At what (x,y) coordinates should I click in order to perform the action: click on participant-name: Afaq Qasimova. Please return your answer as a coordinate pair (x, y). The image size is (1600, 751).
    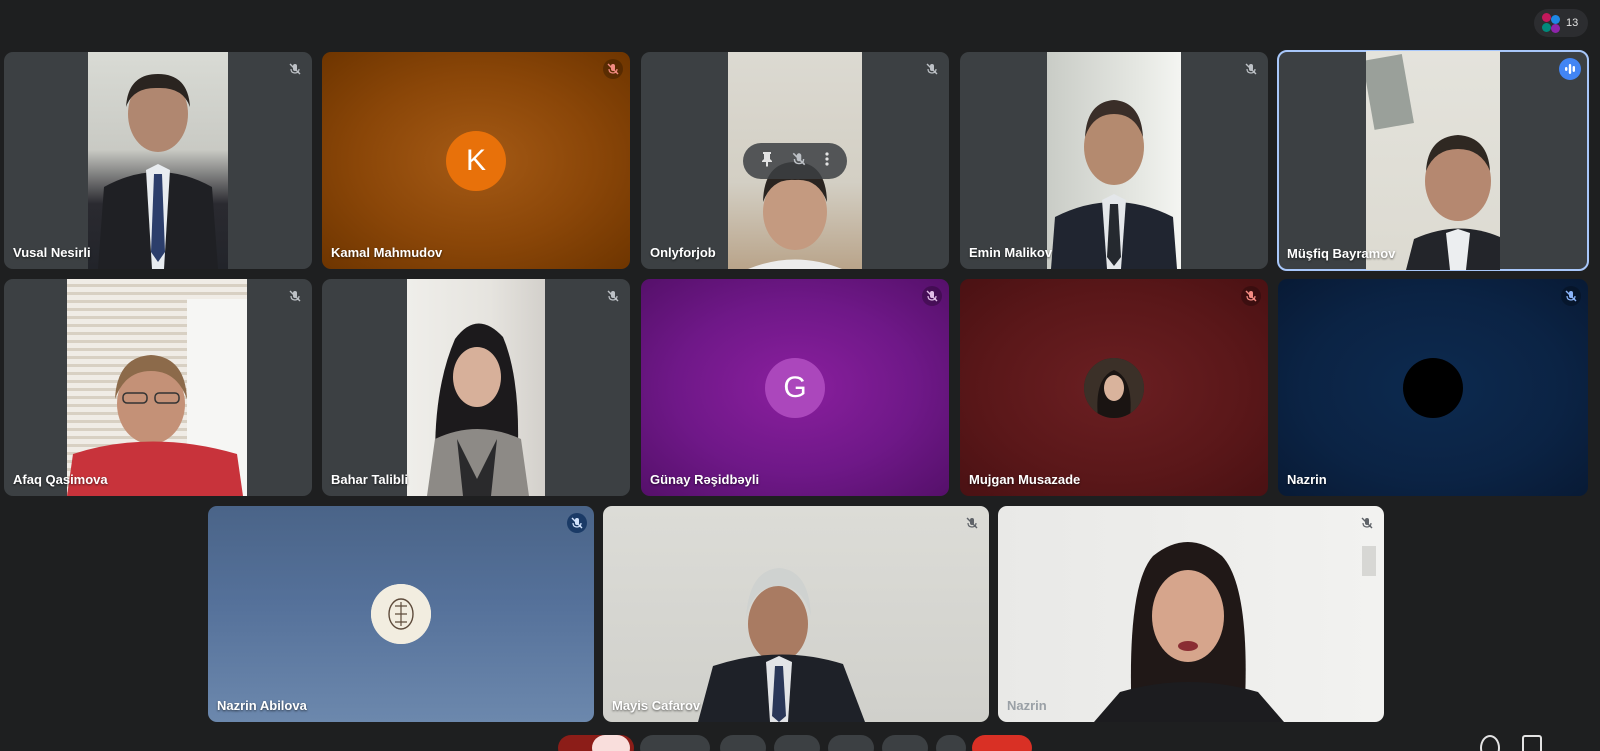
    Looking at the image, I should click on (60, 479).